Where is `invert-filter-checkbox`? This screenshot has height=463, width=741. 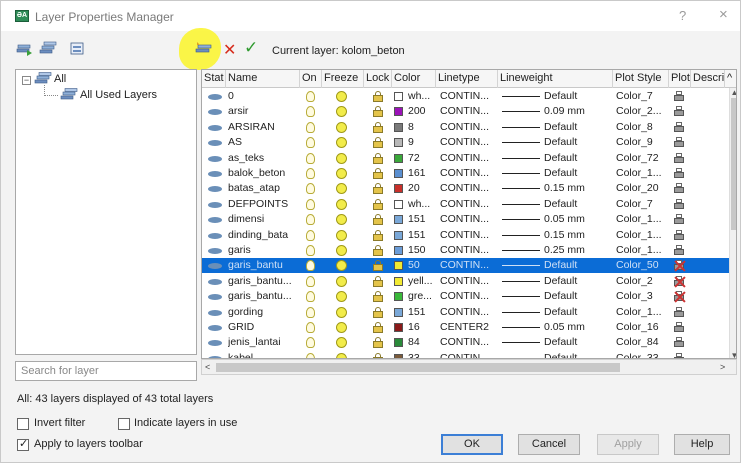 invert-filter-checkbox is located at coordinates (23, 424).